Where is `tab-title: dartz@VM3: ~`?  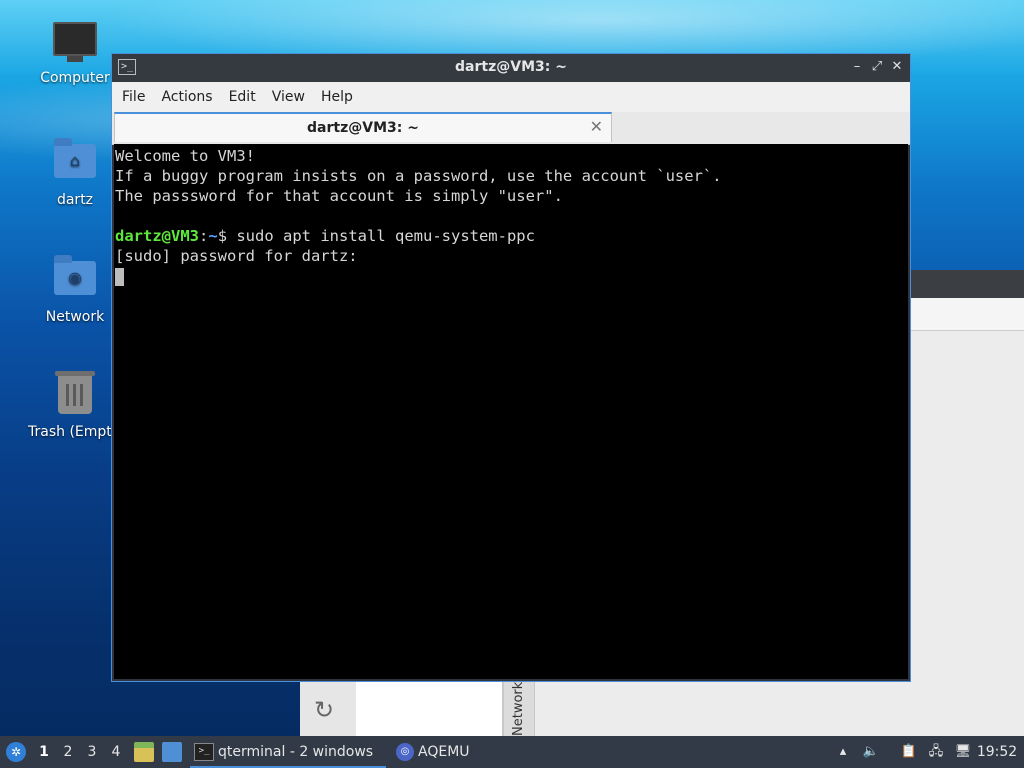 tab-title: dartz@VM3: ~ is located at coordinates (363, 128).